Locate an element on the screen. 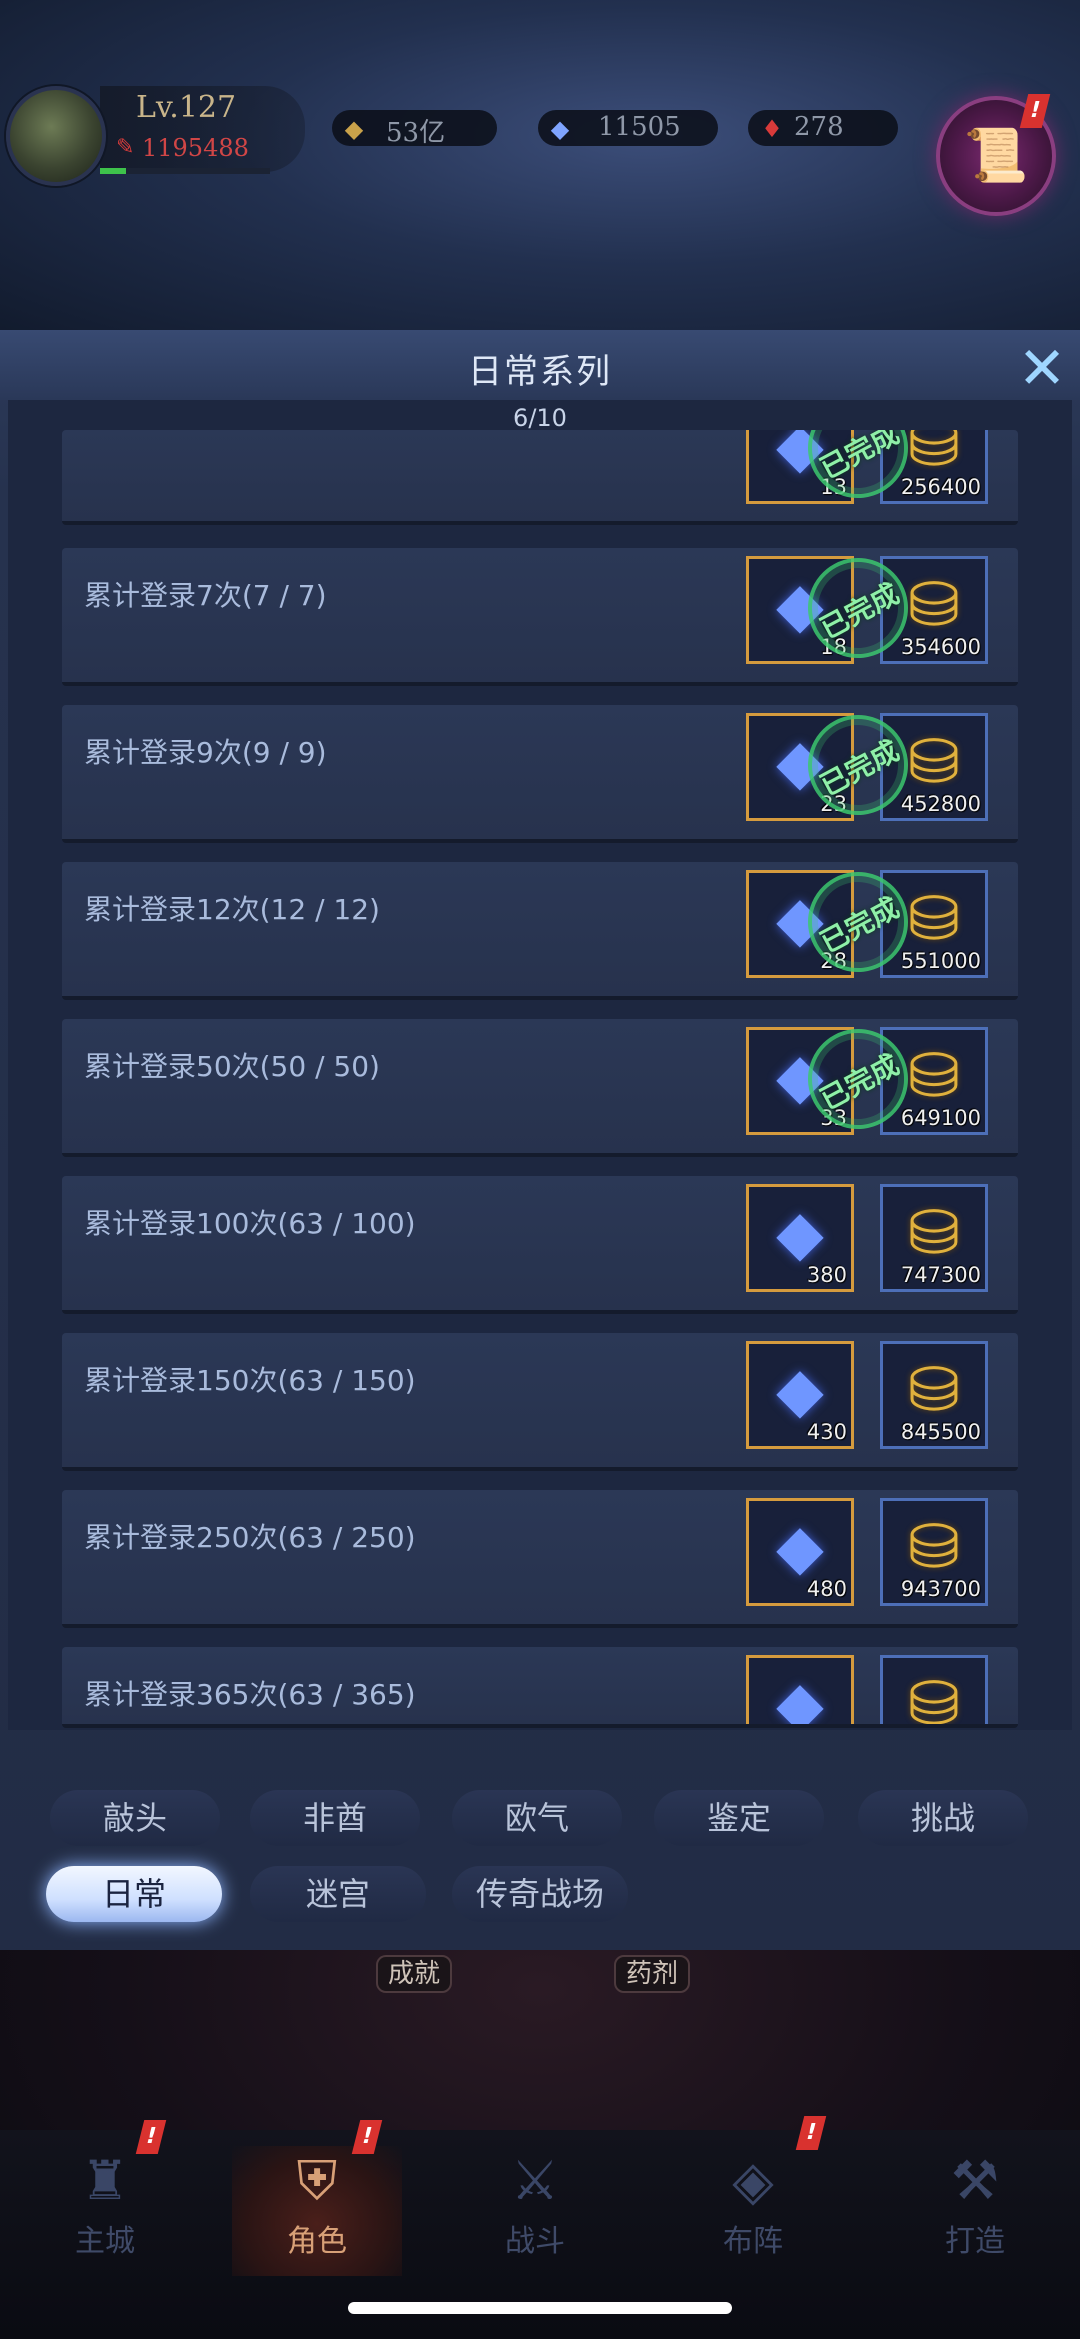 The height and width of the screenshot is (2339, 1080). nav-item-battle: ⚔ 战斗 is located at coordinates (535, 2211).